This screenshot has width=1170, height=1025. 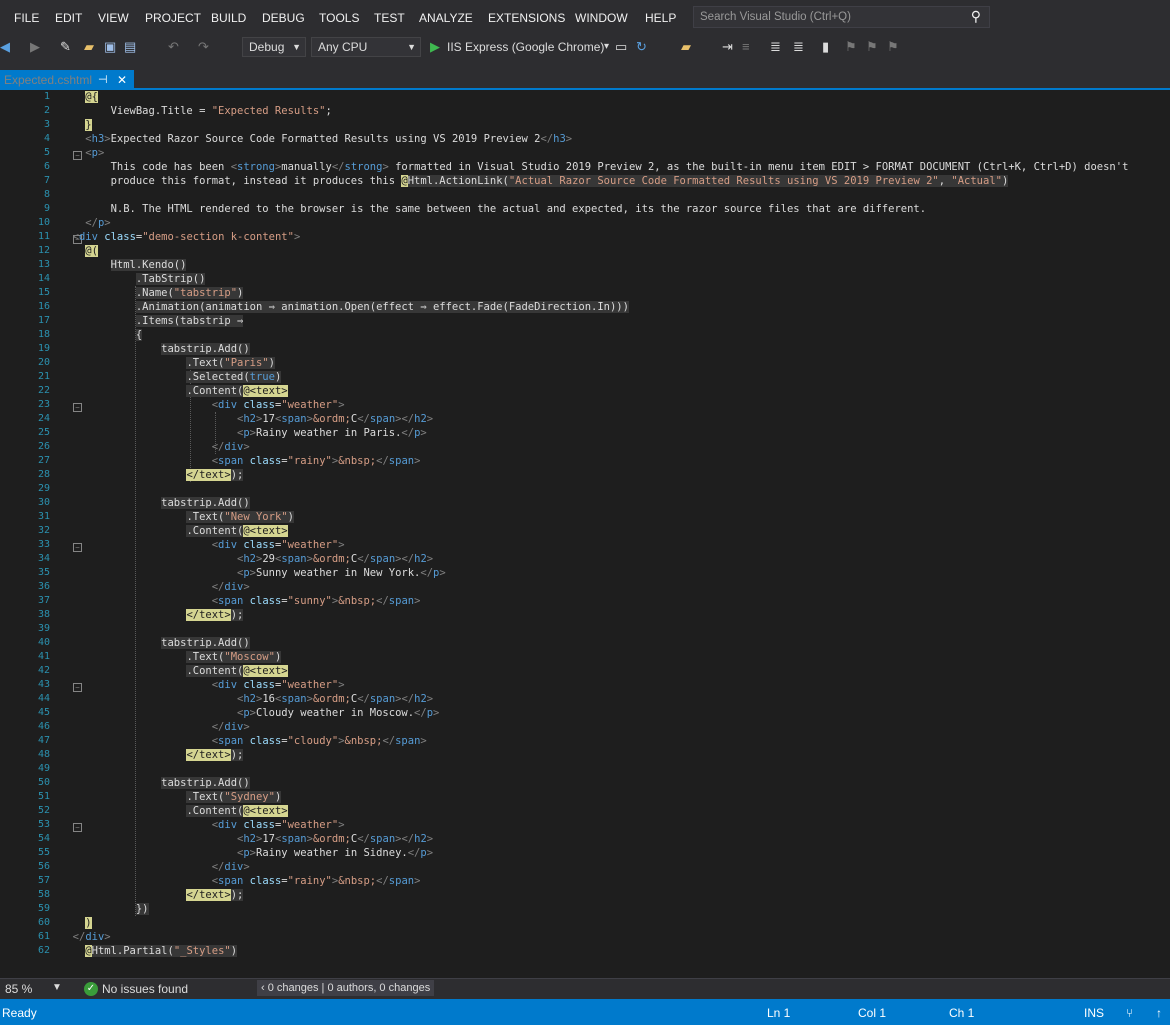 I want to click on status-bar: Ready Ln 1 Col 1 Ch 1 INS ⑂ ↑, so click(x=585, y=1012).